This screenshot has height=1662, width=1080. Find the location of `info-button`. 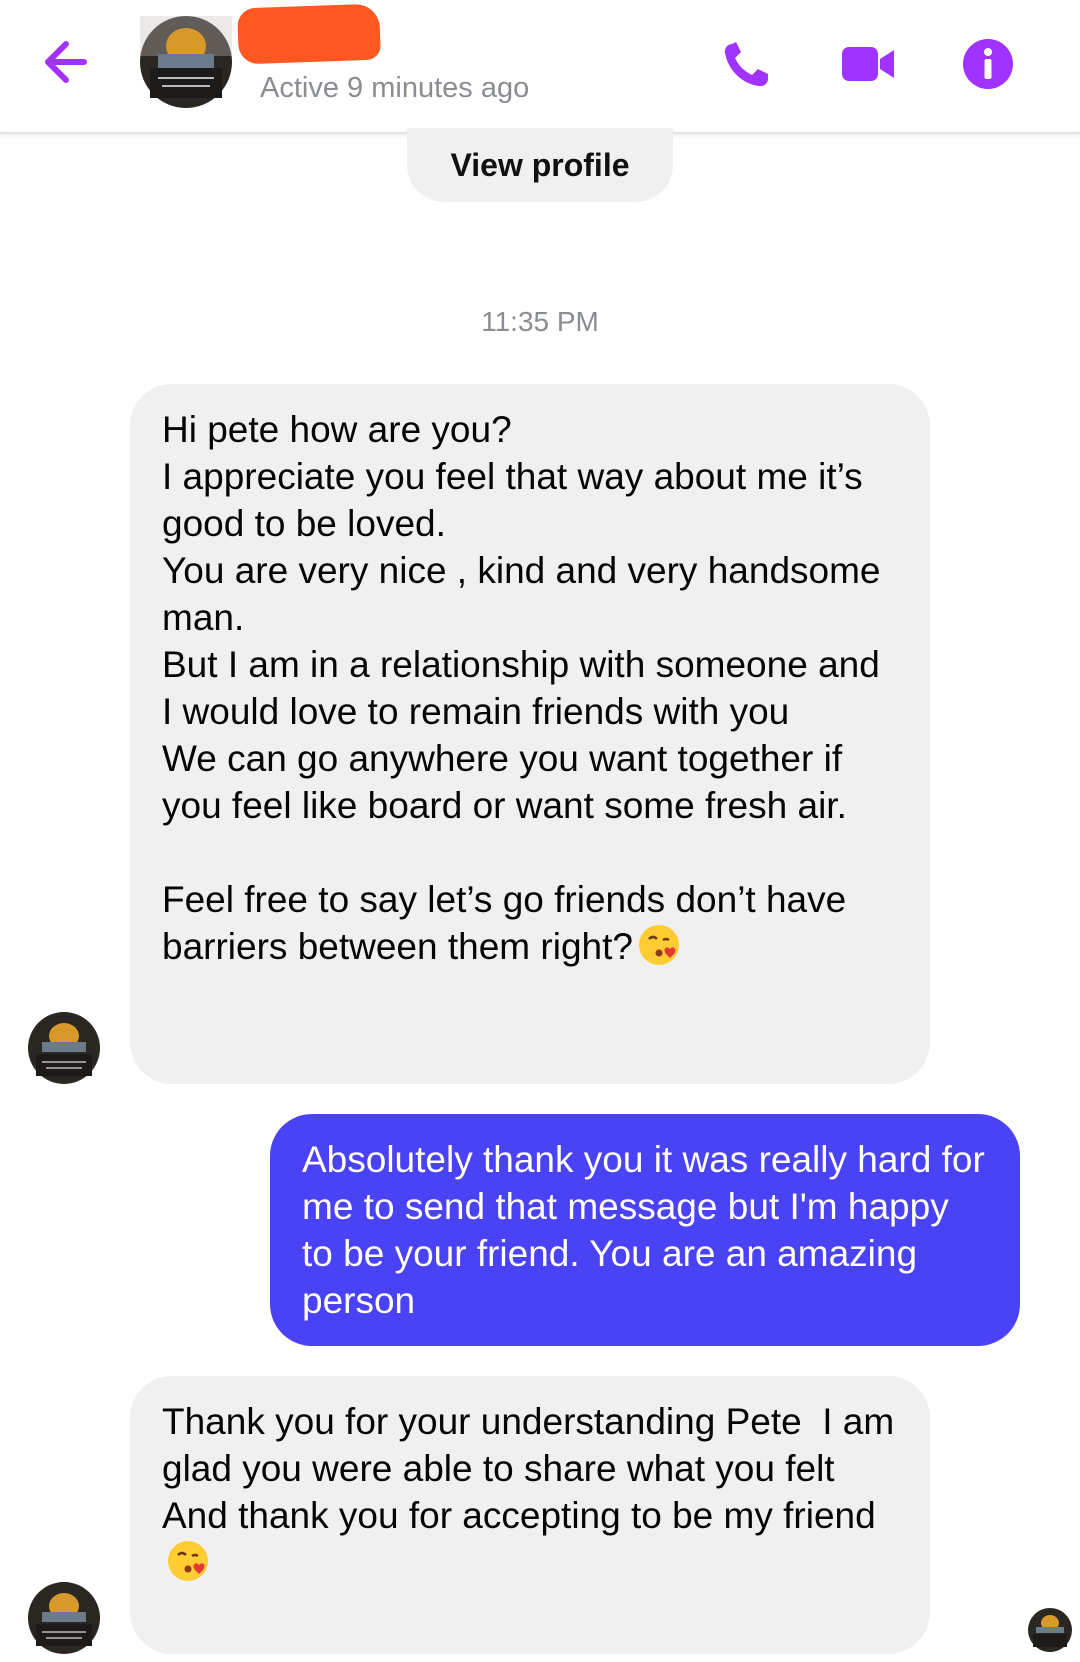

info-button is located at coordinates (988, 64).